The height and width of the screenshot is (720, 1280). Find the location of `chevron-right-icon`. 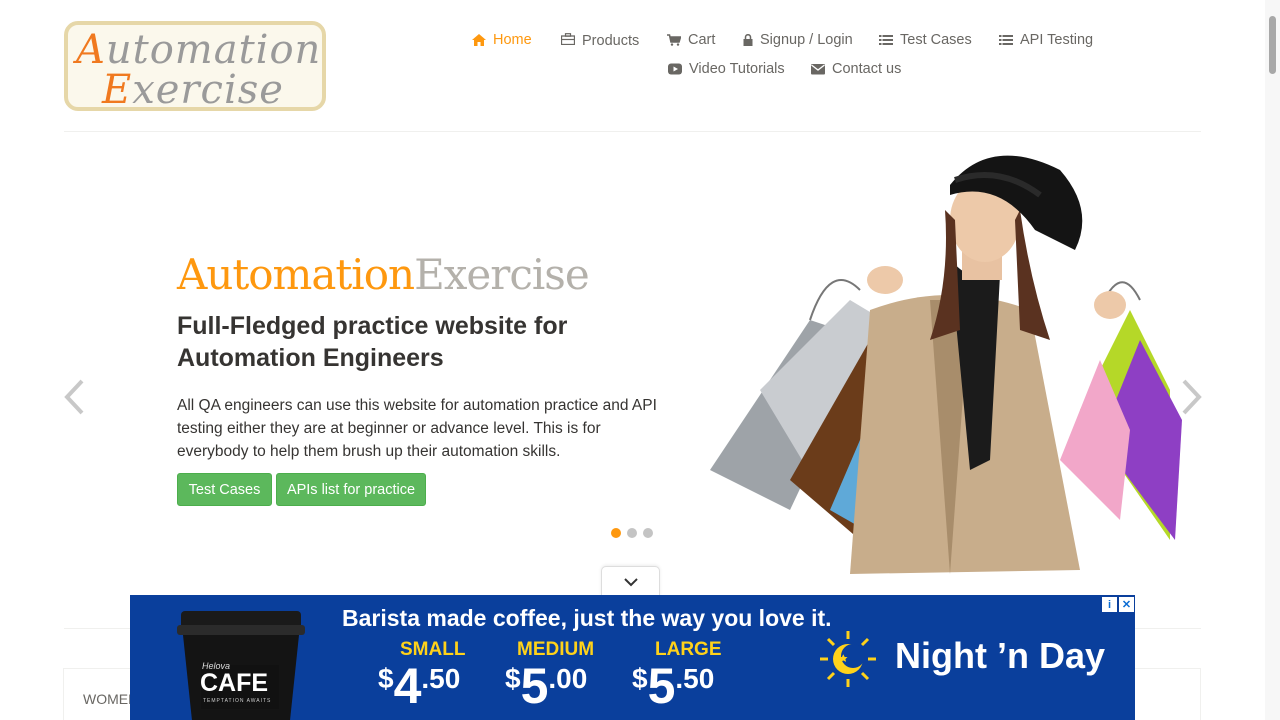

chevron-right-icon is located at coordinates (1192, 397).